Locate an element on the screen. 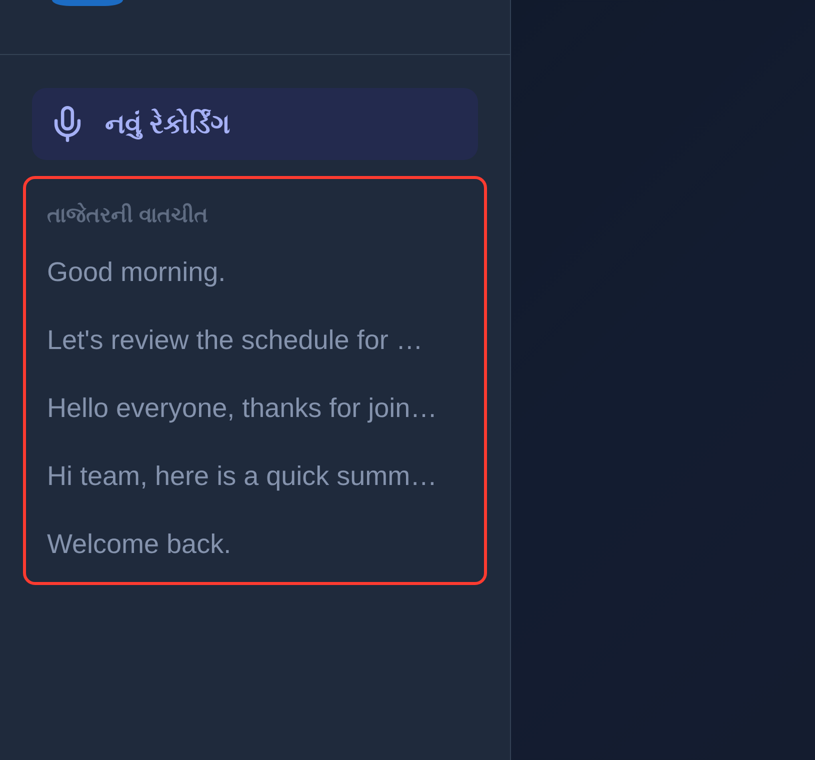 The image size is (815, 760). tile-edge is located at coordinates (87, 3).